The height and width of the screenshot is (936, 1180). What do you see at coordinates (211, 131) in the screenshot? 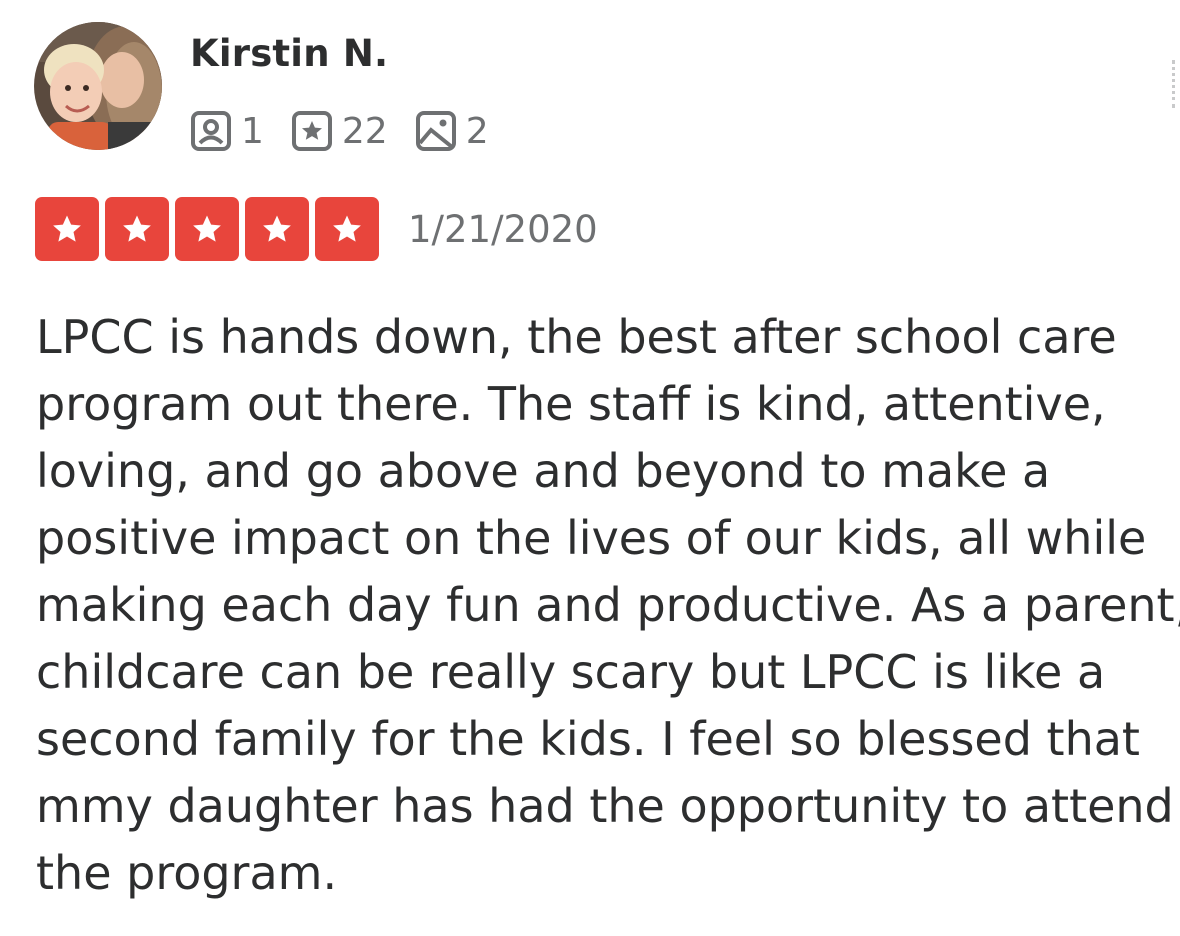
I see `friends-icon` at bounding box center [211, 131].